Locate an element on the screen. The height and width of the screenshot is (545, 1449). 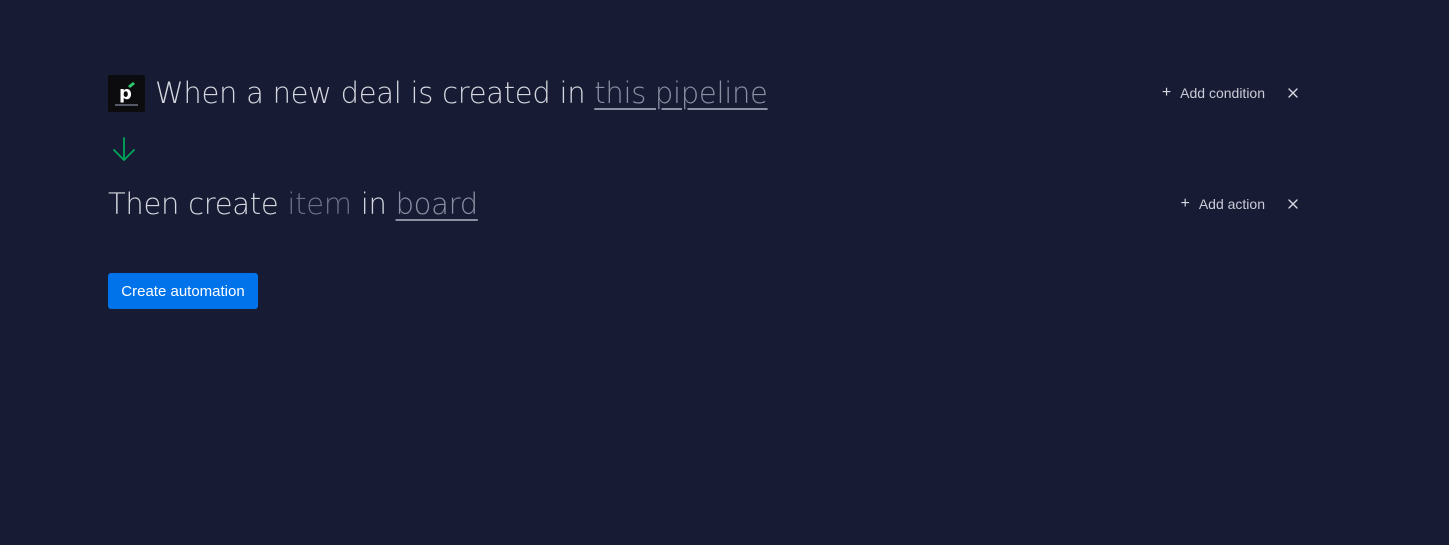
remove-action-button is located at coordinates (1293, 204).